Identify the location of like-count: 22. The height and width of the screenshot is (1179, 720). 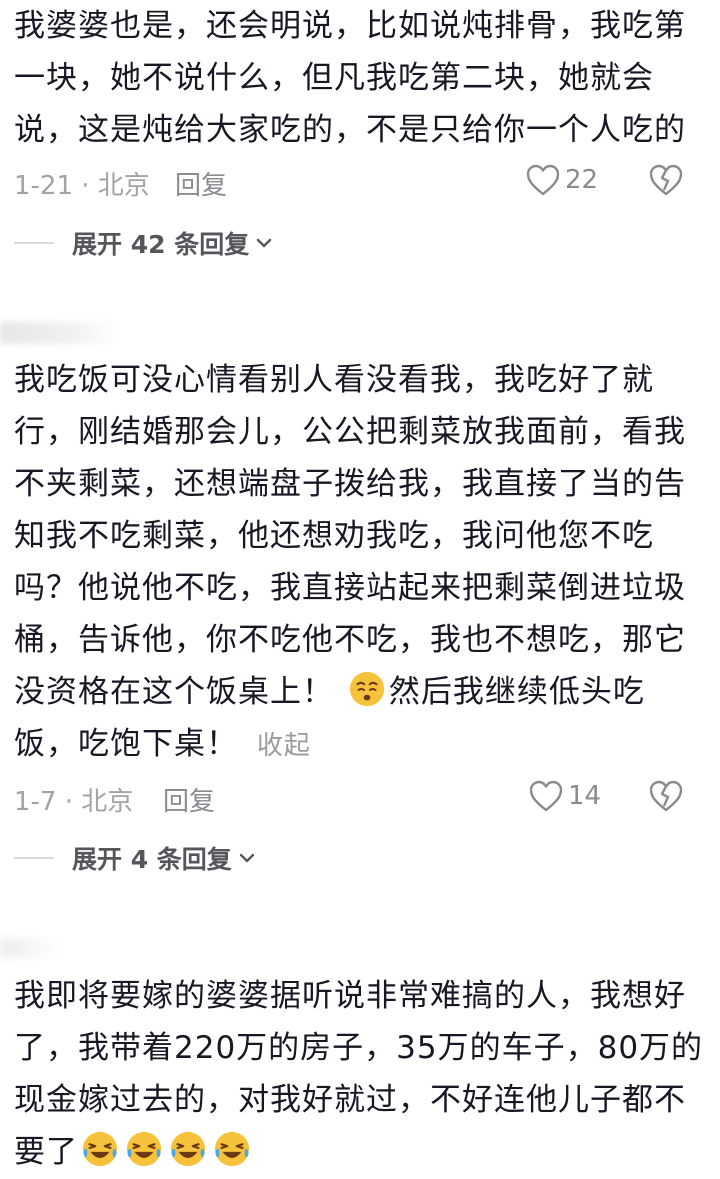
(582, 180).